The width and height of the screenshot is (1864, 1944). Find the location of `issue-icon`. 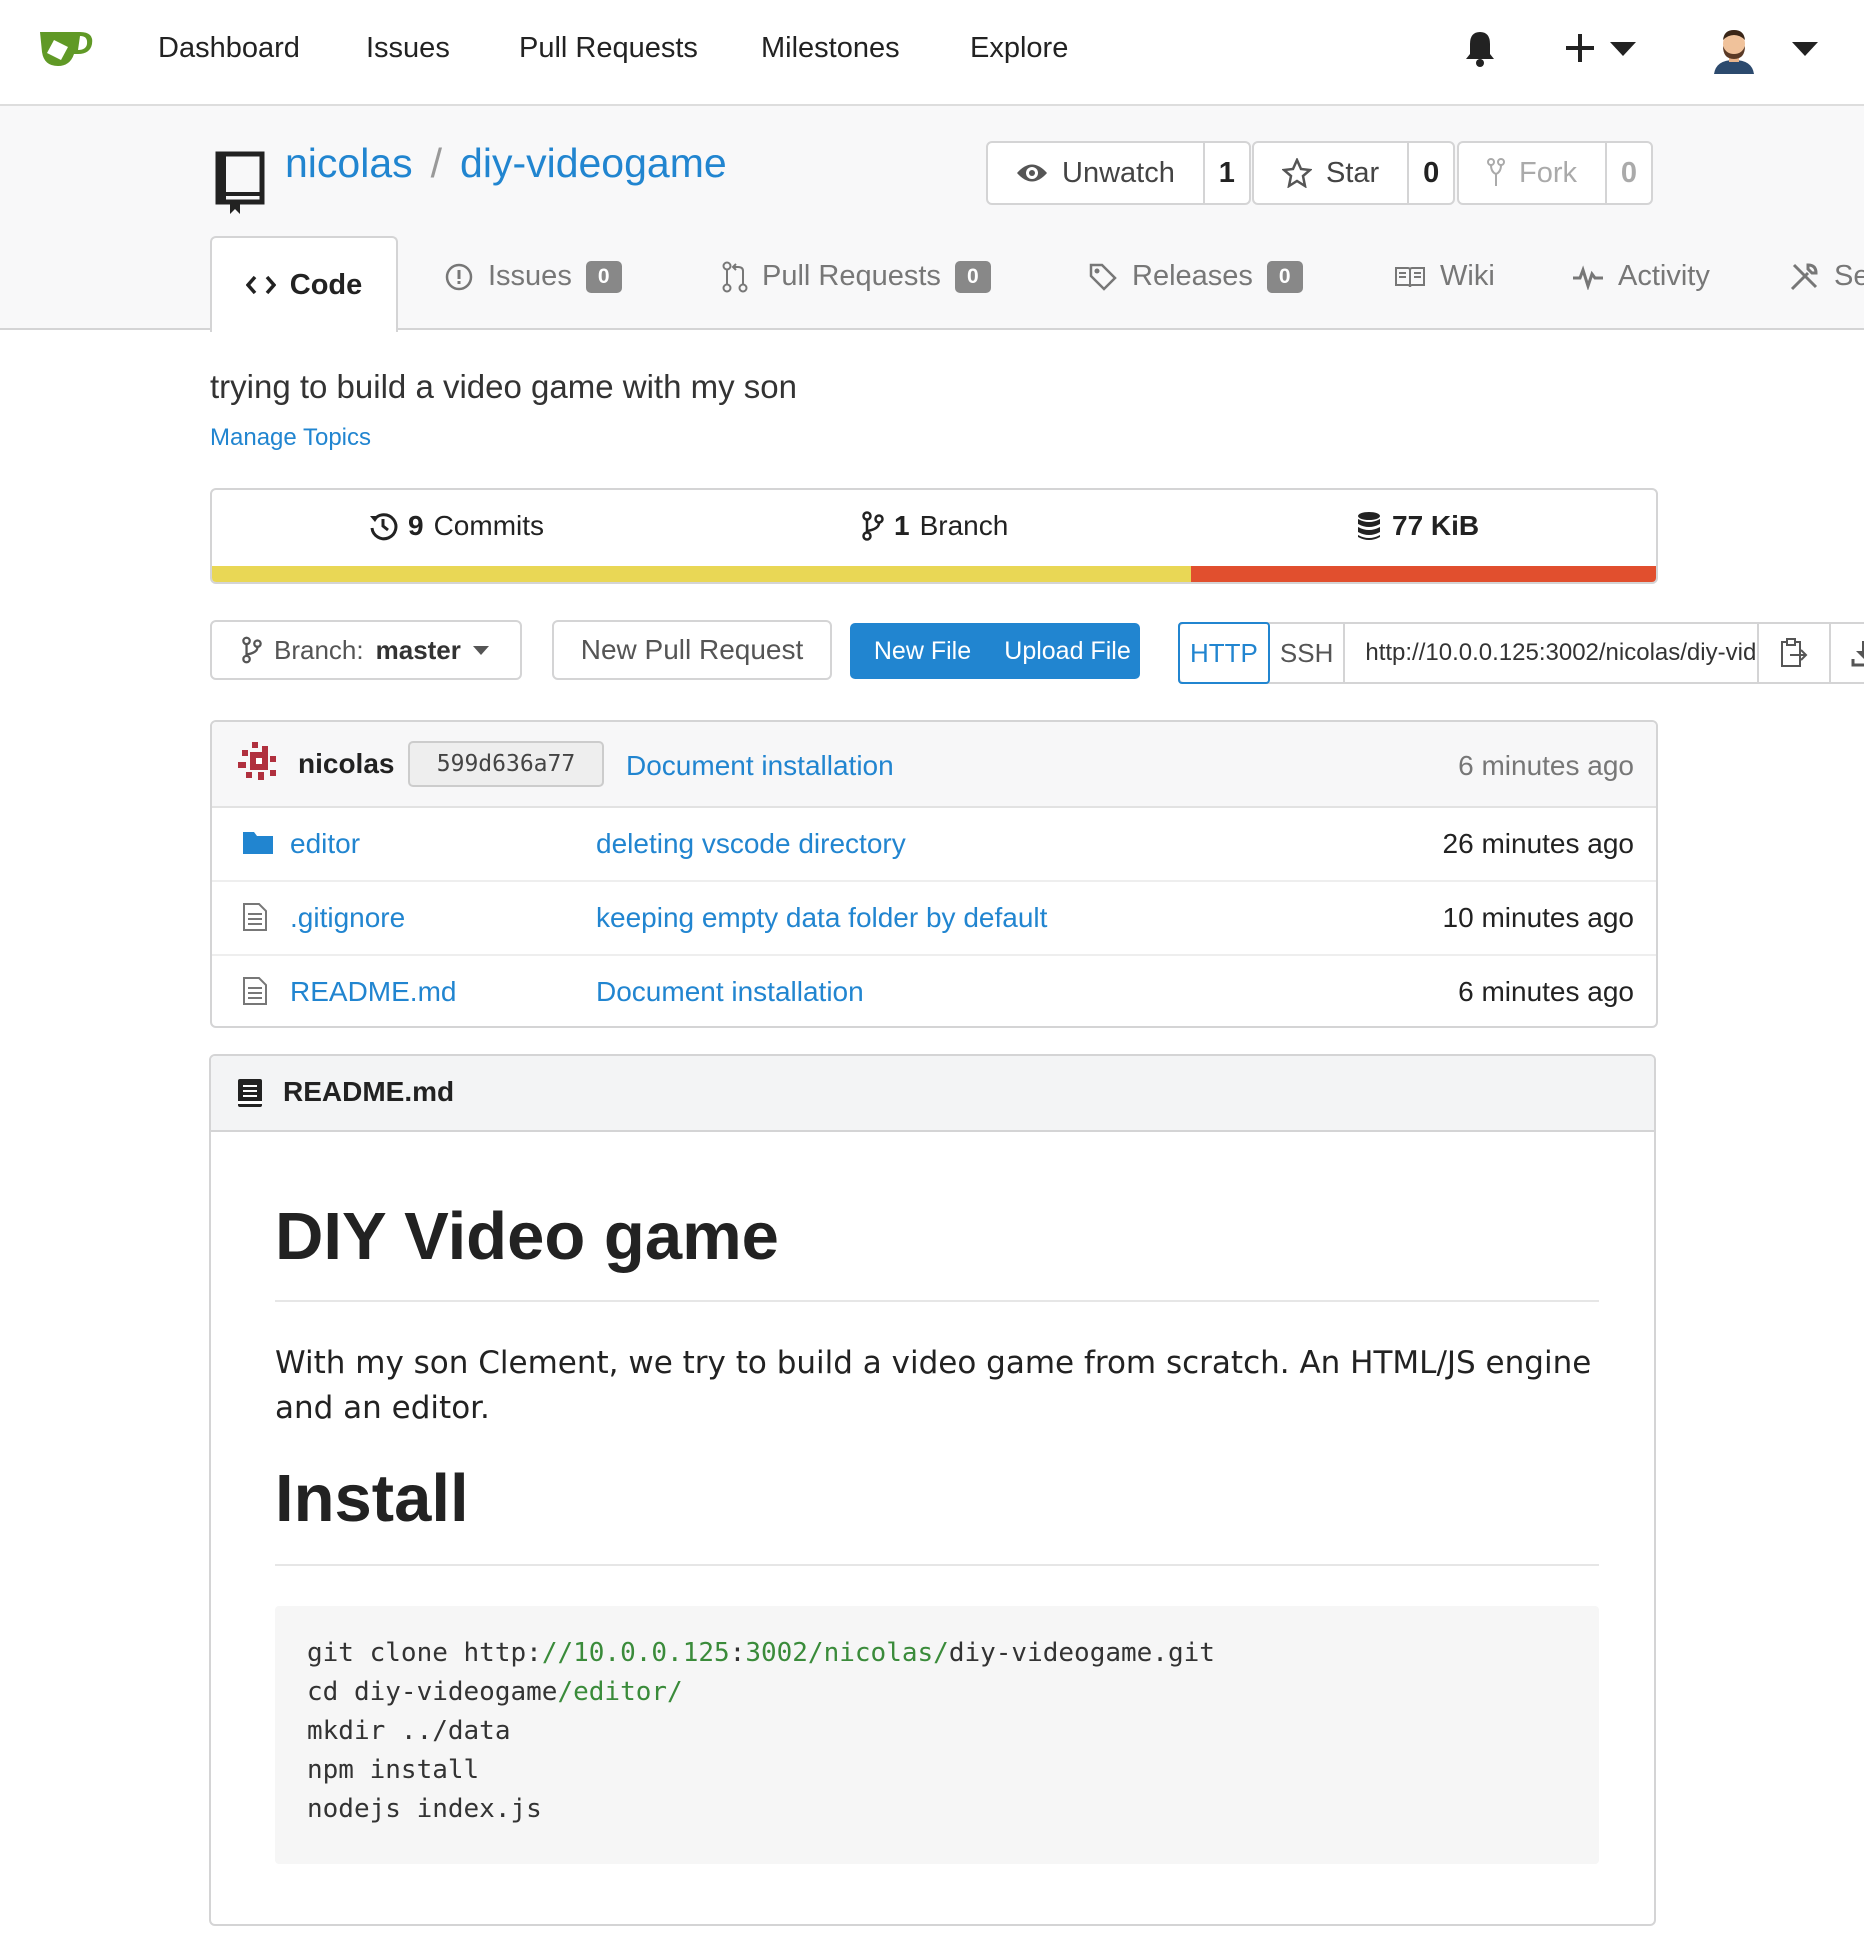

issue-icon is located at coordinates (459, 277).